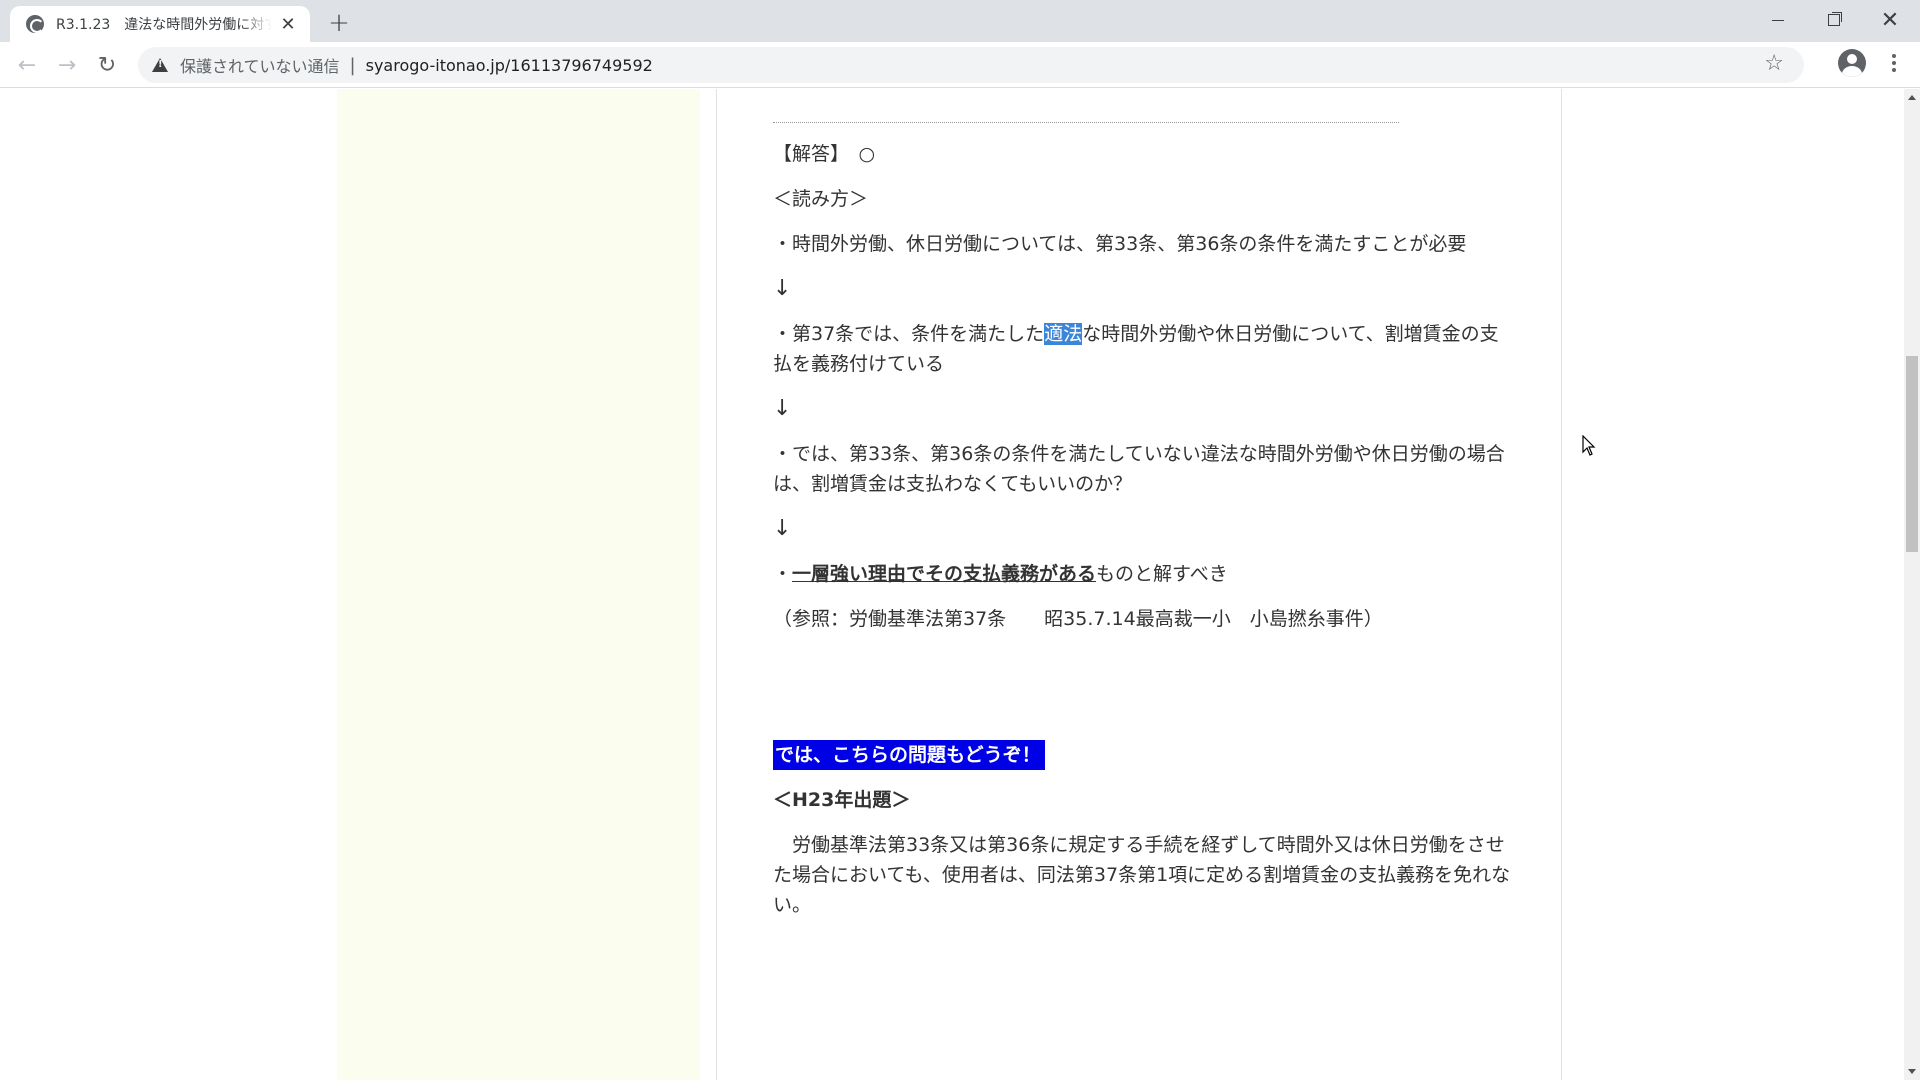 The height and width of the screenshot is (1080, 1920). I want to click on down-arrow-3: ↓, so click(782, 528).